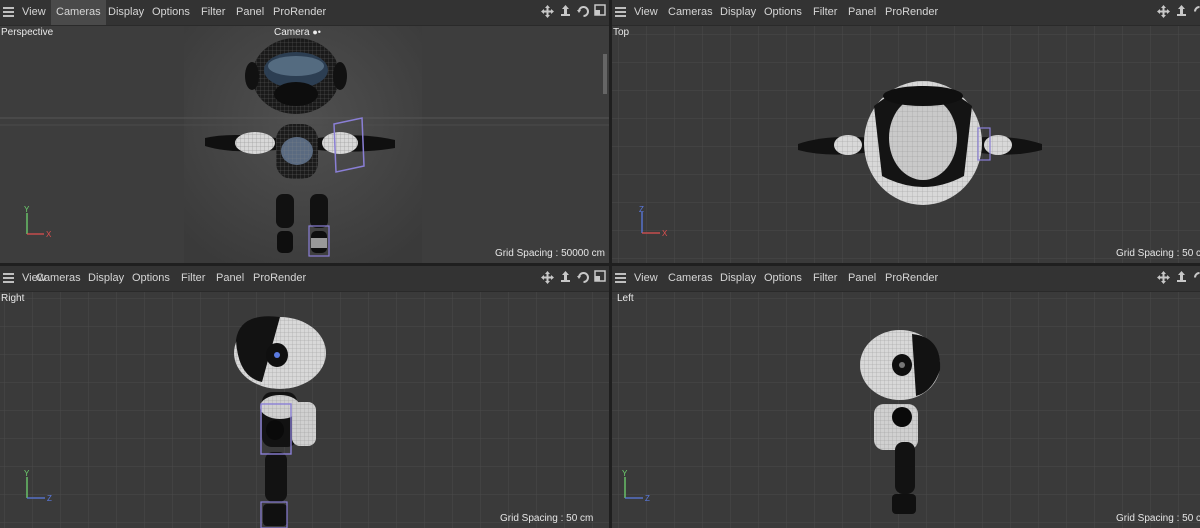  I want to click on viewport-title: Right, so click(13, 298).